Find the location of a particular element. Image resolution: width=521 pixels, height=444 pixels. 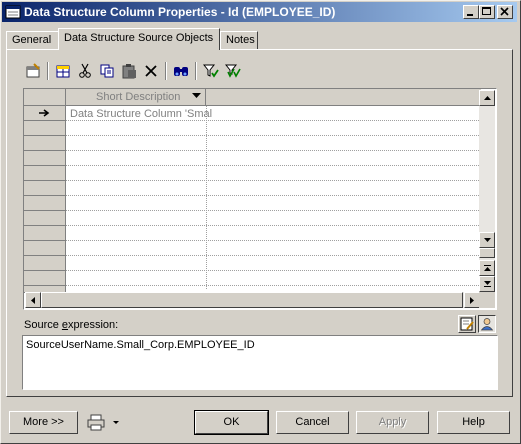

scroll-page-up-button is located at coordinates (487, 253).